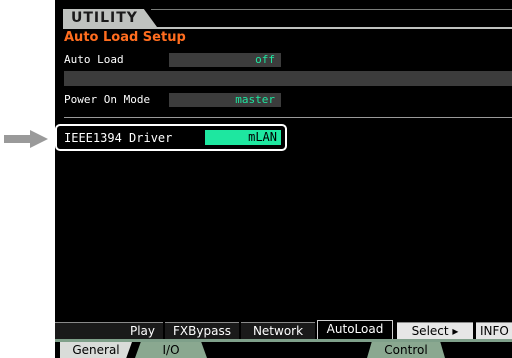  What do you see at coordinates (202, 330) in the screenshot?
I see `tab-fxbypass: FXBypass` at bounding box center [202, 330].